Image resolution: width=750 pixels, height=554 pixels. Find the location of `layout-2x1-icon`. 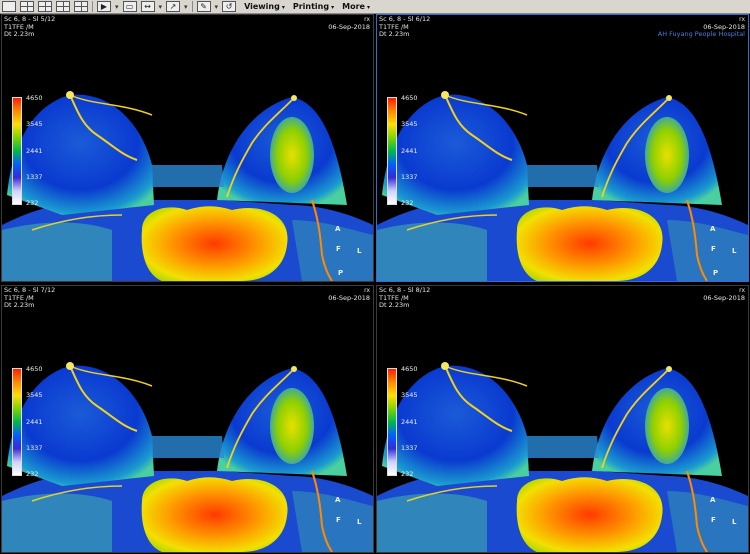

layout-2x1-icon is located at coordinates (45, 6).